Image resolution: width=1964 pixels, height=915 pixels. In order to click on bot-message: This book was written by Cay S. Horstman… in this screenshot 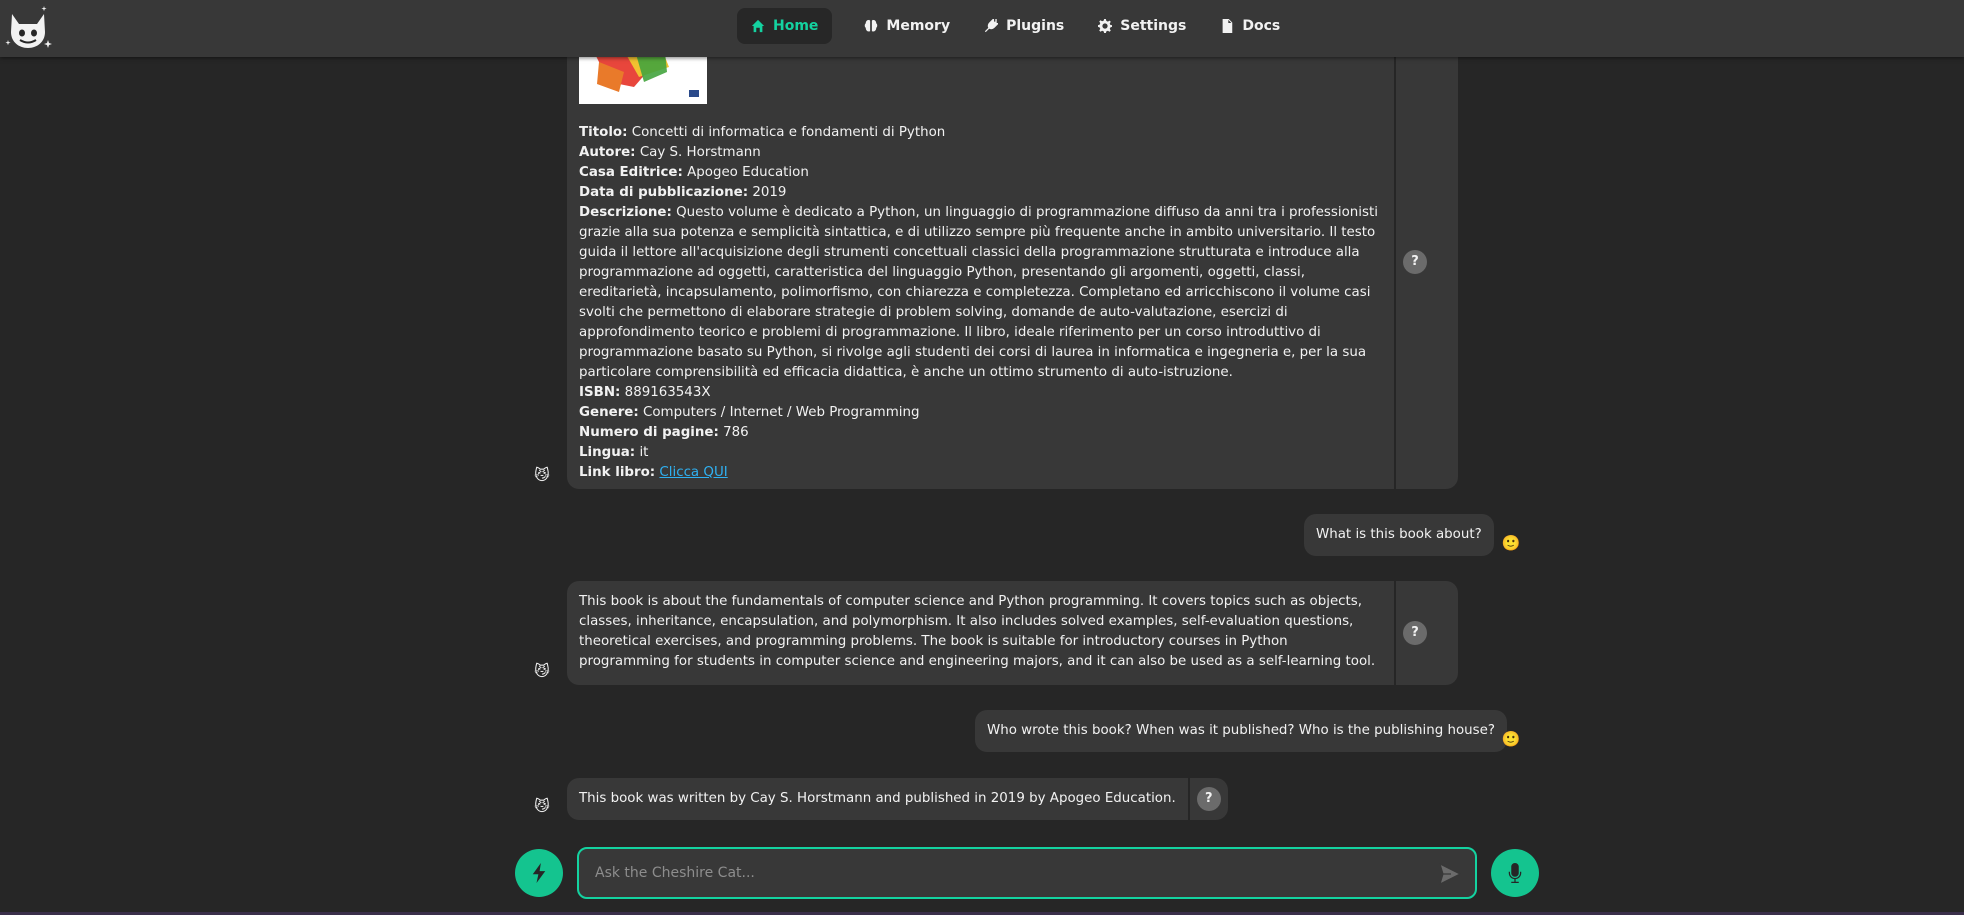, I will do `click(897, 799)`.